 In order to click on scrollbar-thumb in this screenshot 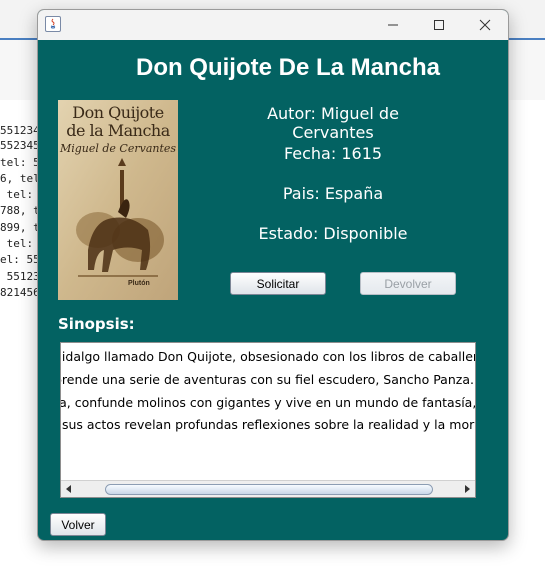, I will do `click(269, 489)`.